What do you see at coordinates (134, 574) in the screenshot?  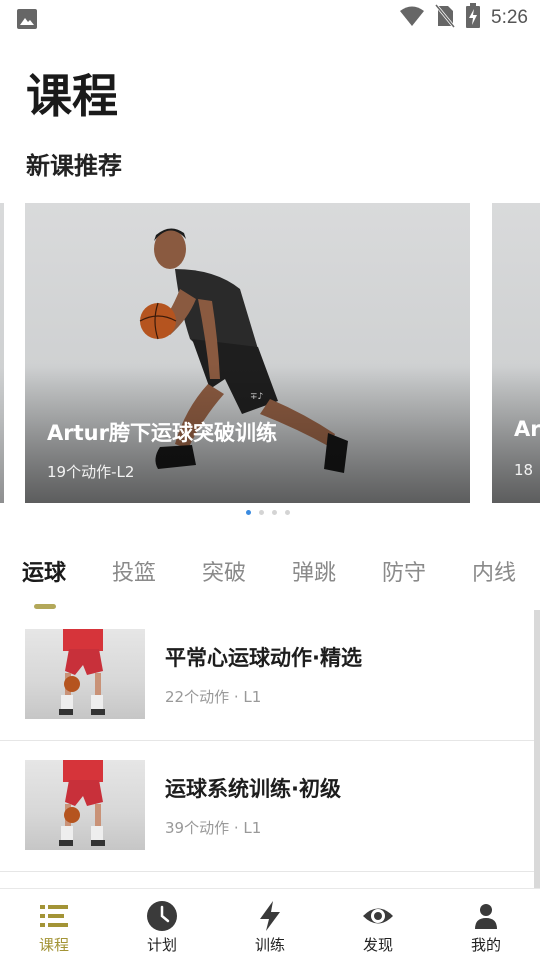 I see `tab-shooting: 投篮` at bounding box center [134, 574].